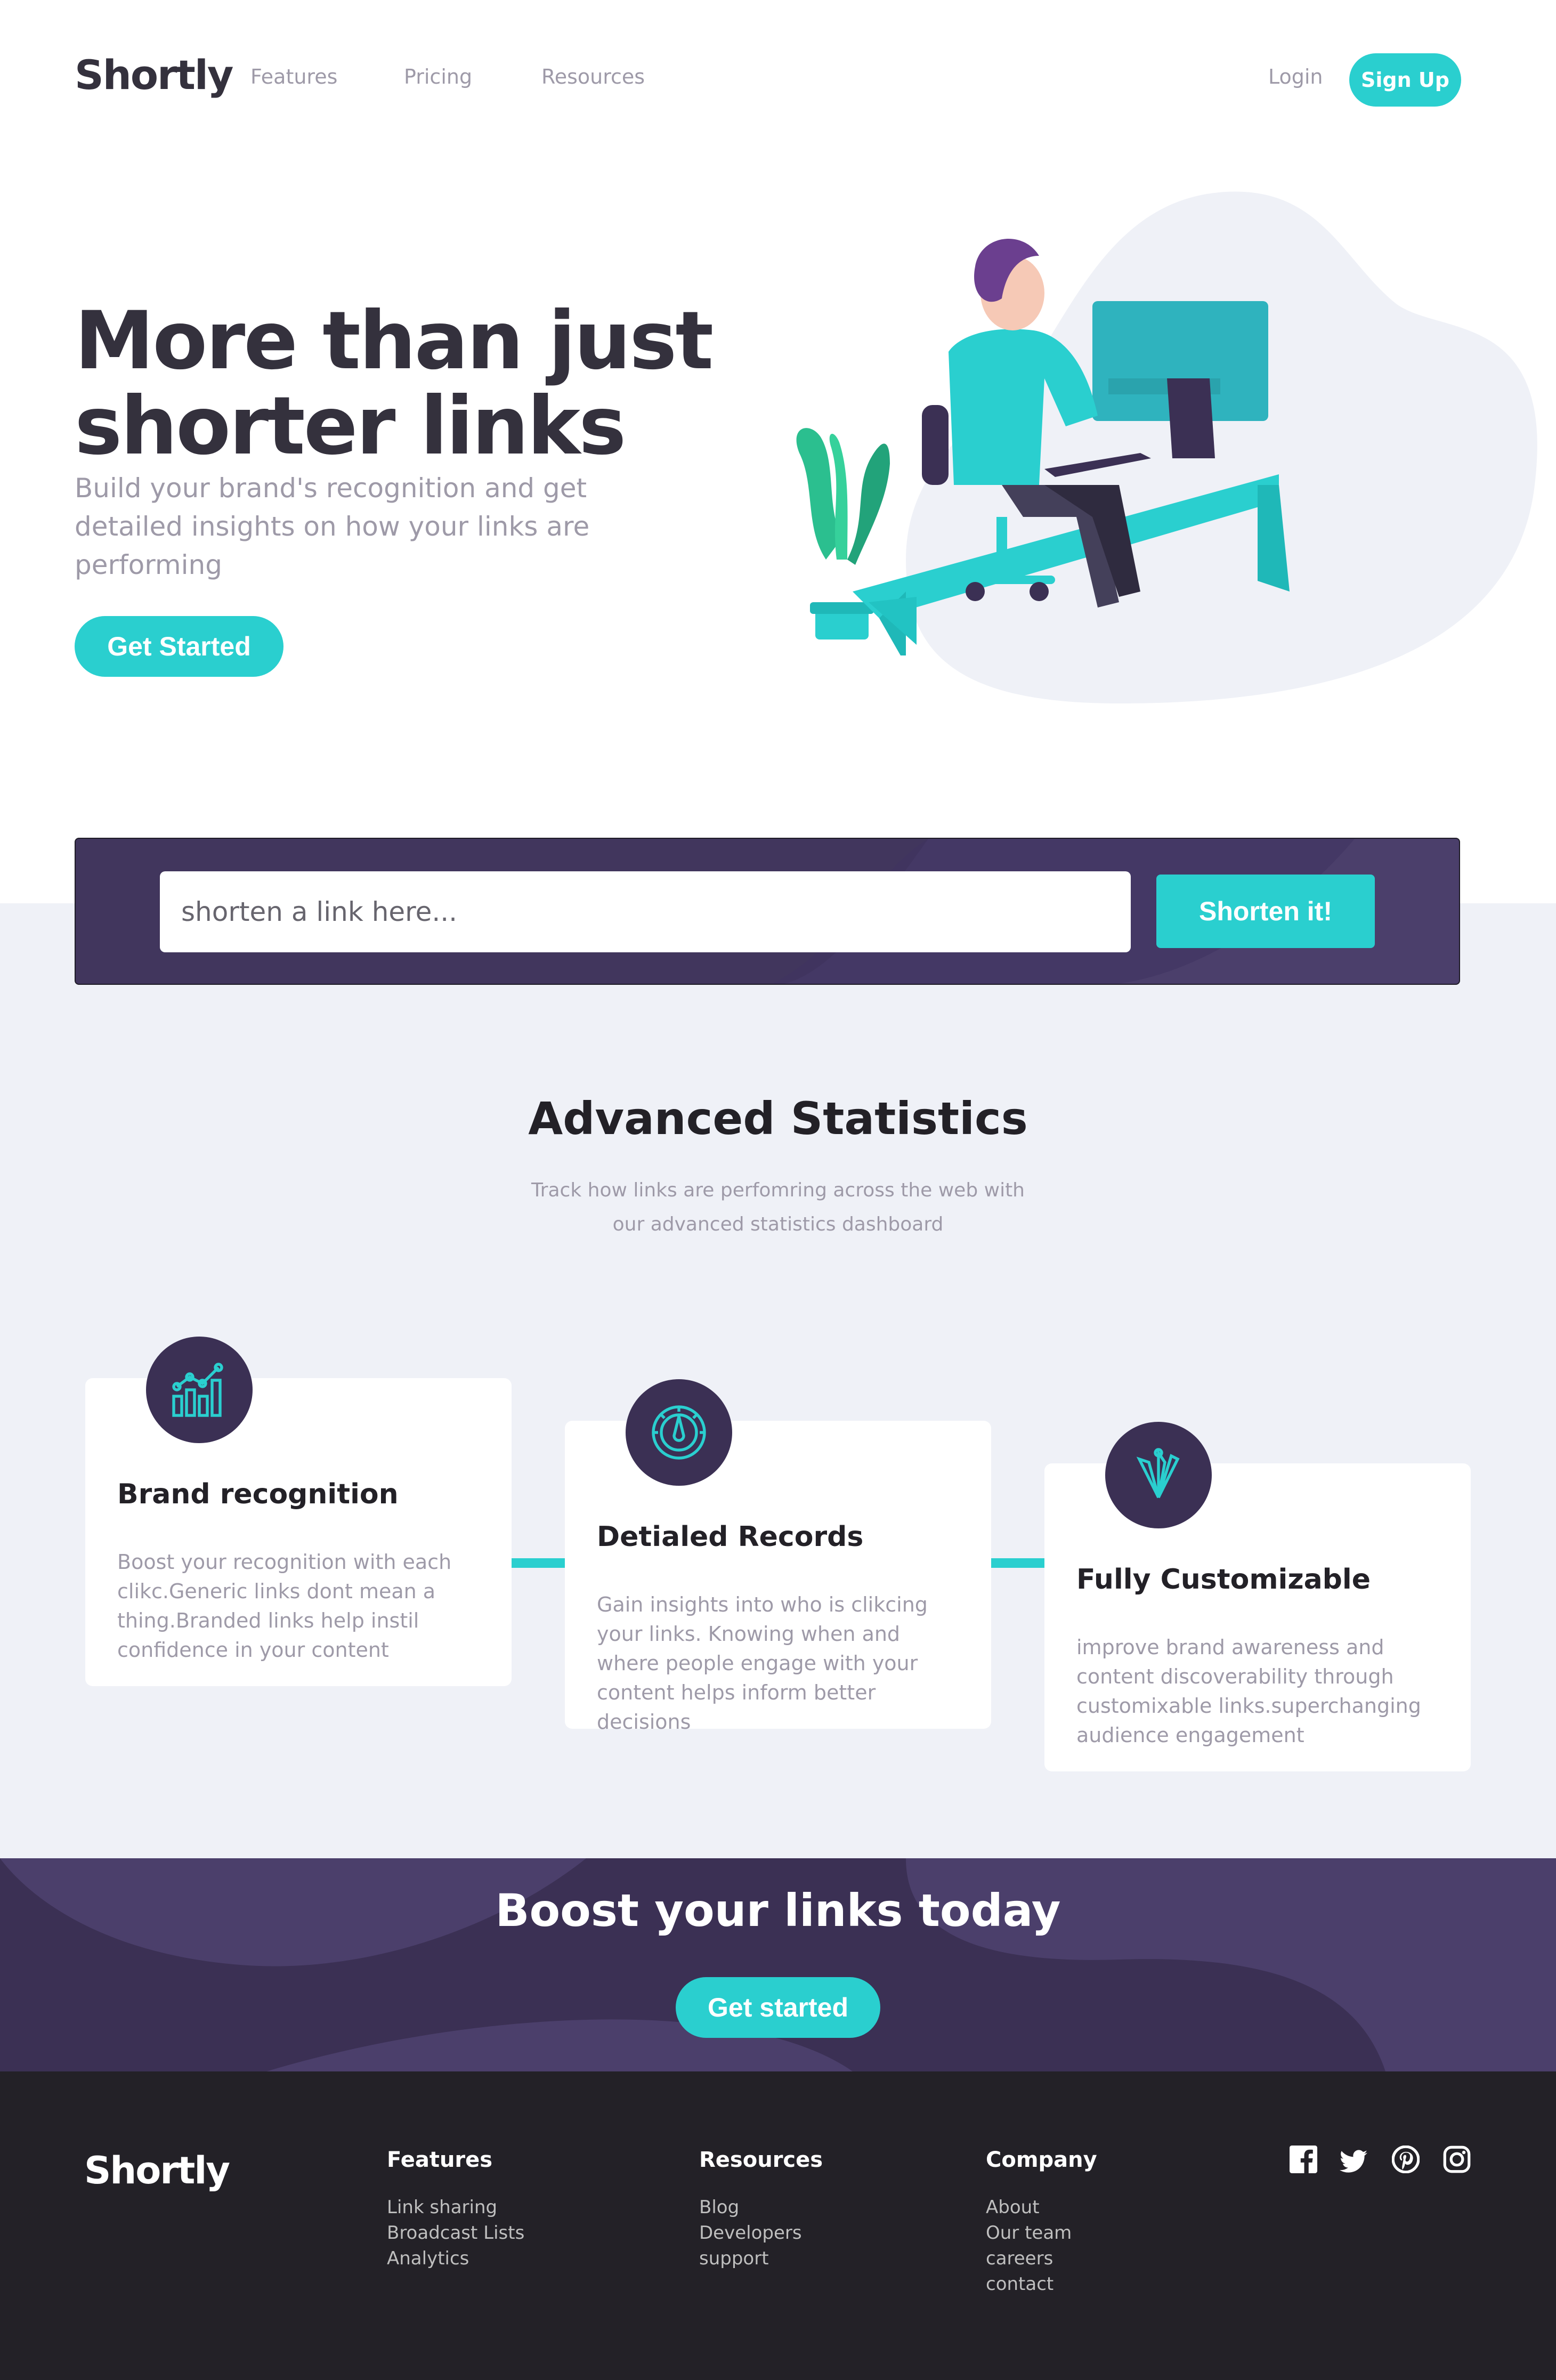 The width and height of the screenshot is (1556, 2380). I want to click on footer-heading: Features, so click(440, 2160).